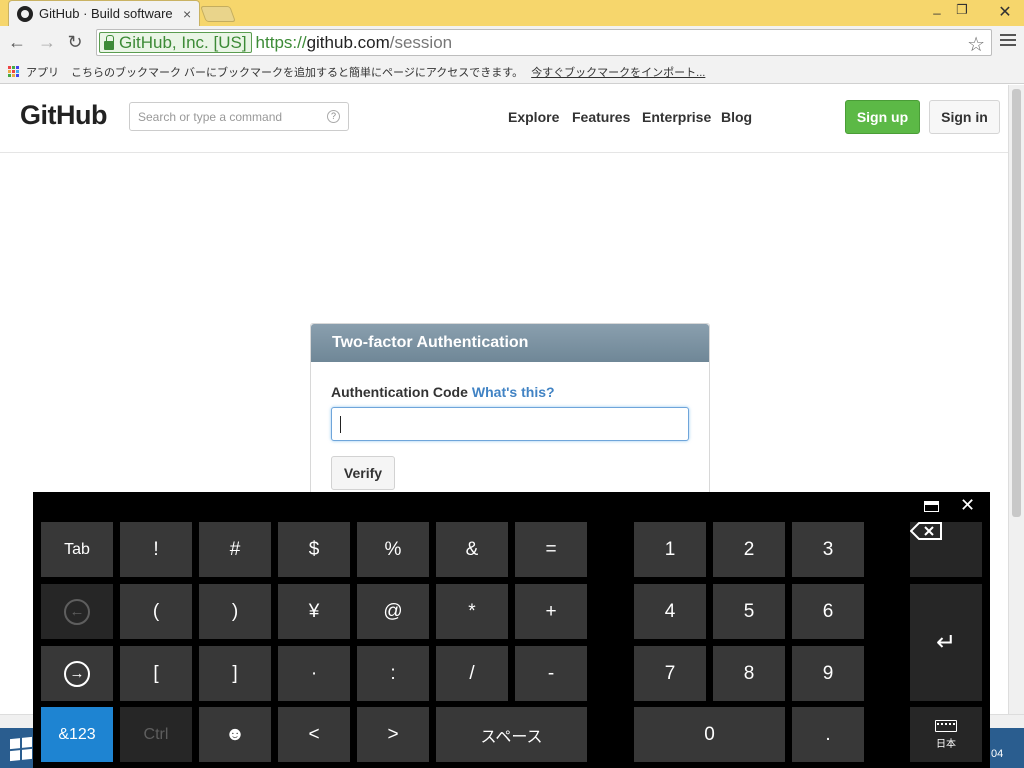 Image resolution: width=1024 pixels, height=768 pixels. What do you see at coordinates (75, 42) in the screenshot?
I see `reload-icon: ↻` at bounding box center [75, 42].